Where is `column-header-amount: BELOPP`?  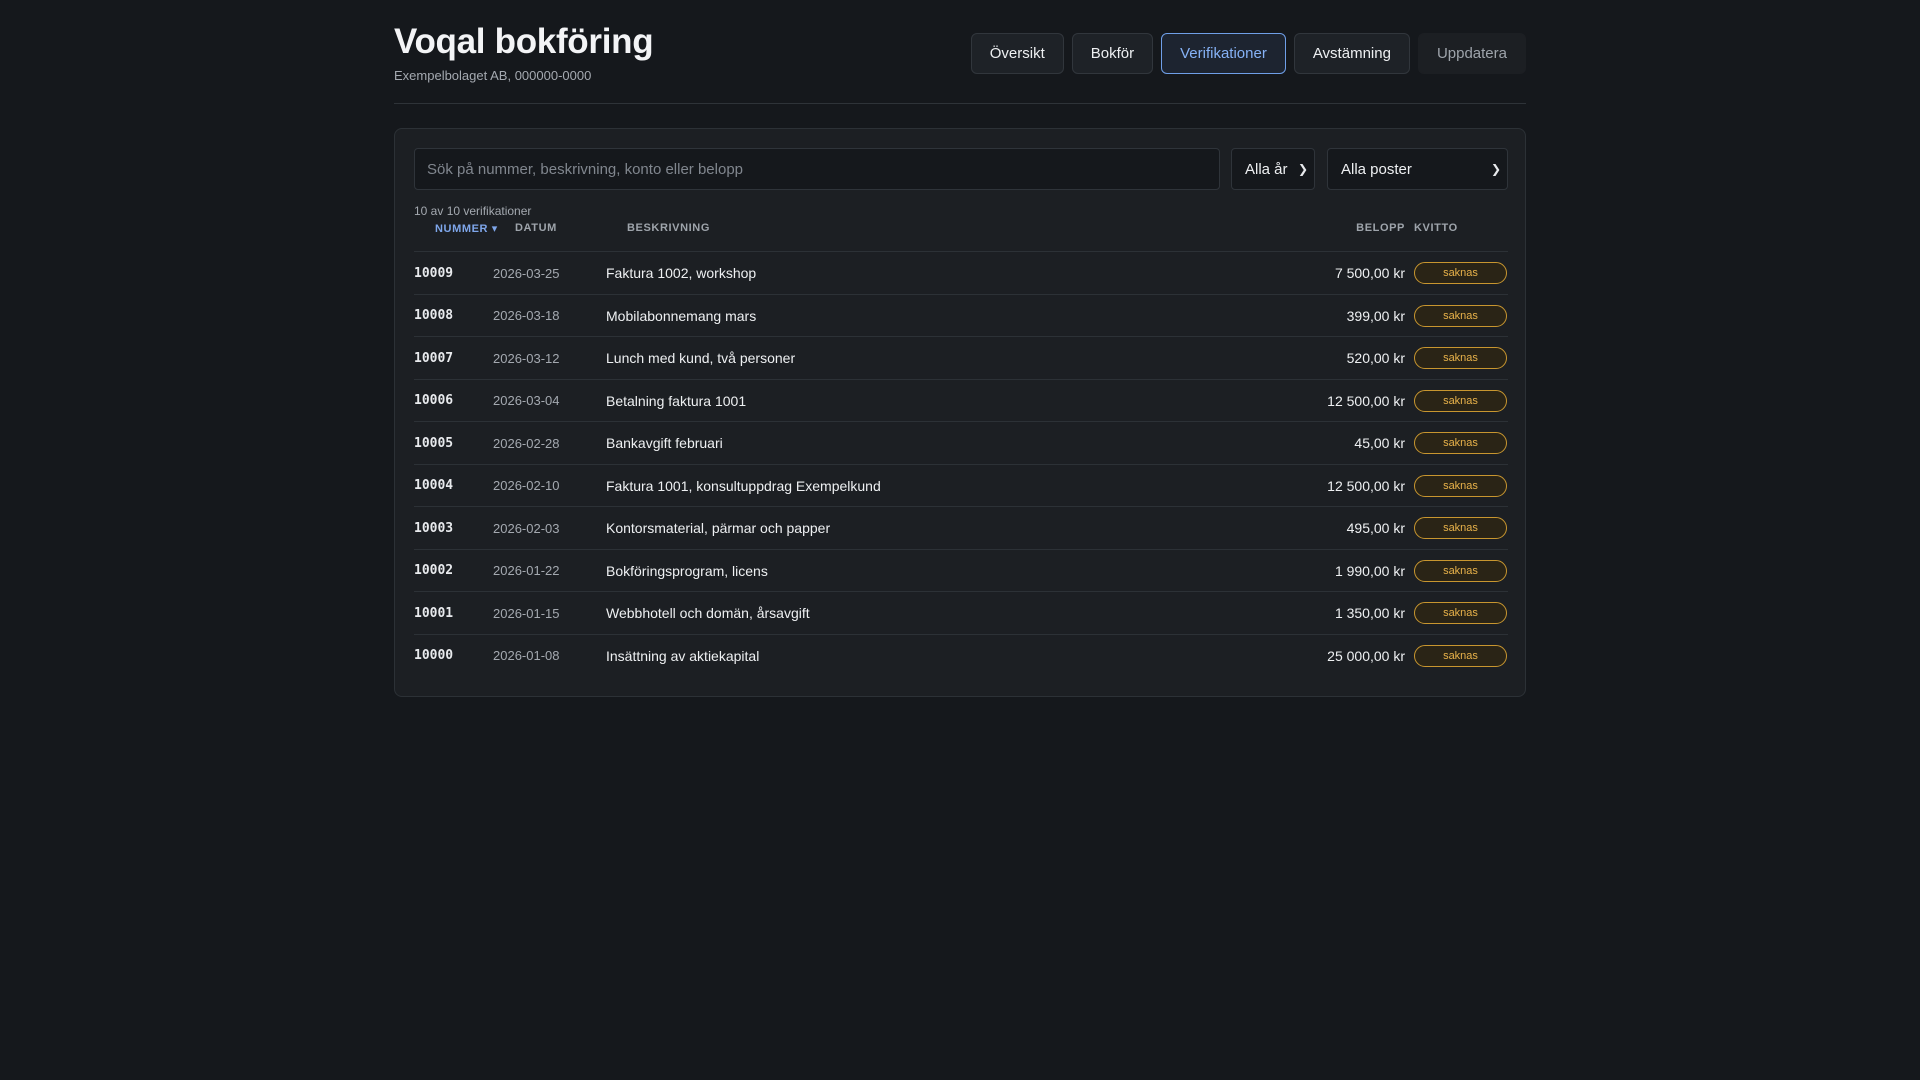
column-header-amount: BELOPP is located at coordinates (1380, 228).